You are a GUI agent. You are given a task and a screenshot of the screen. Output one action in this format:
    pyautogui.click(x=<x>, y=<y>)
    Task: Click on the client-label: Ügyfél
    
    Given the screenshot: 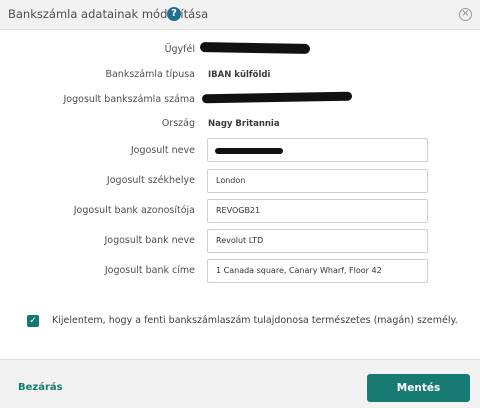 What is the action you would take?
    pyautogui.click(x=179, y=49)
    